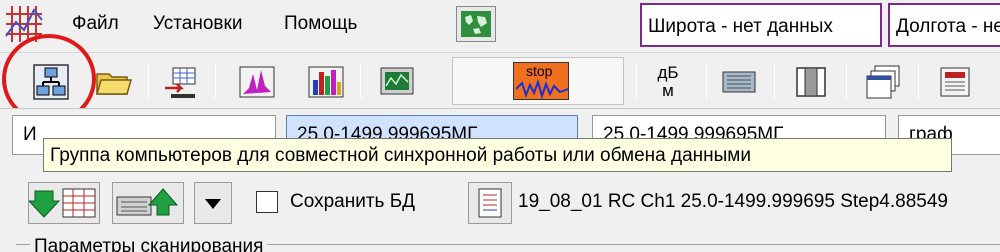  What do you see at coordinates (197, 24) in the screenshot?
I see `menu-settings: Установки` at bounding box center [197, 24].